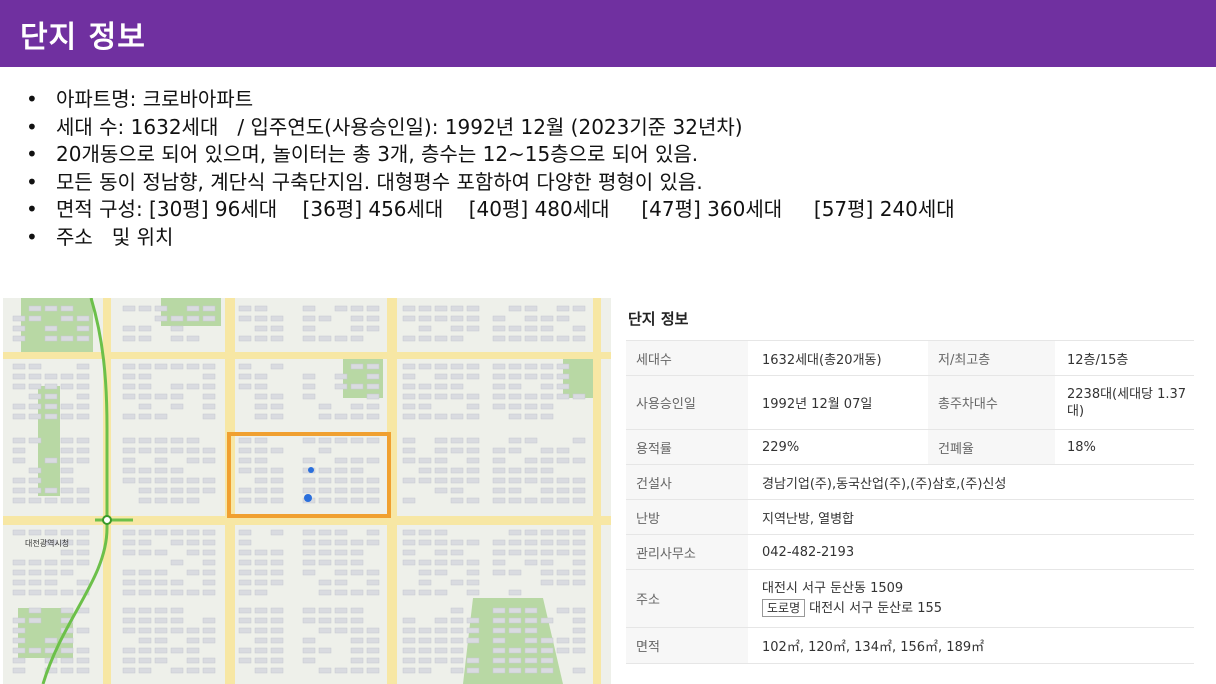  Describe the element at coordinates (971, 598) in the screenshot. I see `value-address: 대전시 서구 둔산동 1509 도로명 대전시 서구 둔산로 155` at that location.